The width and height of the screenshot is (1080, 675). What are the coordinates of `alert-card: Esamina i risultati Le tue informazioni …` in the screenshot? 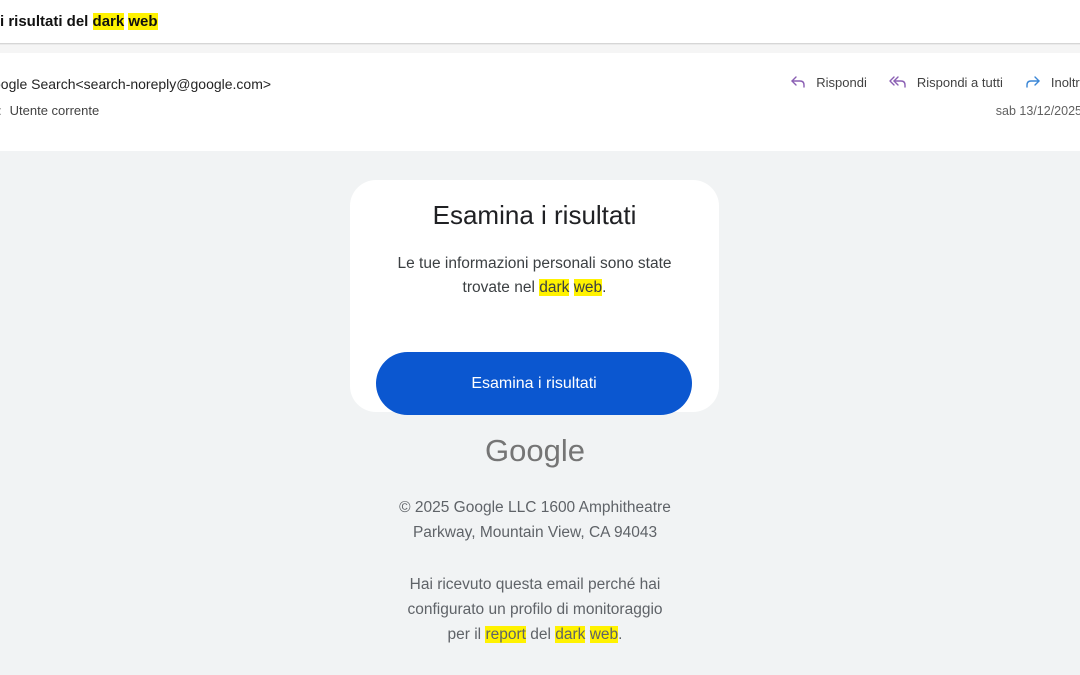 It's located at (534, 297).